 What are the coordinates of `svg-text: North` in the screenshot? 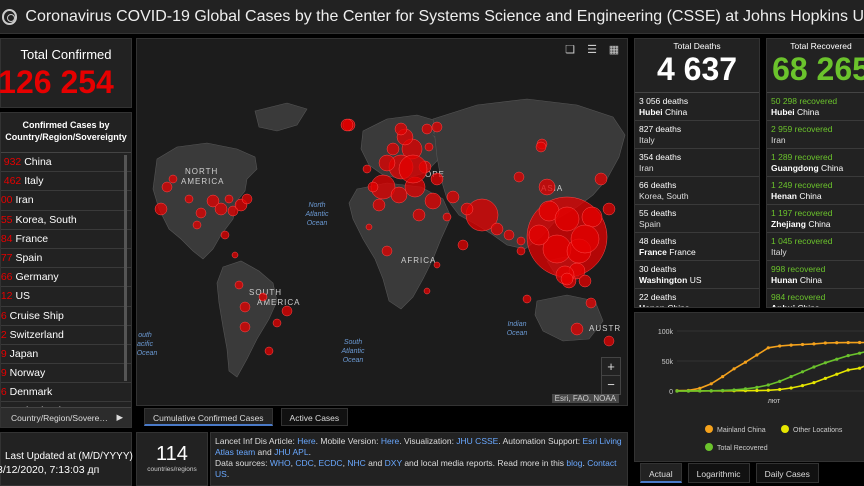 It's located at (316, 205).